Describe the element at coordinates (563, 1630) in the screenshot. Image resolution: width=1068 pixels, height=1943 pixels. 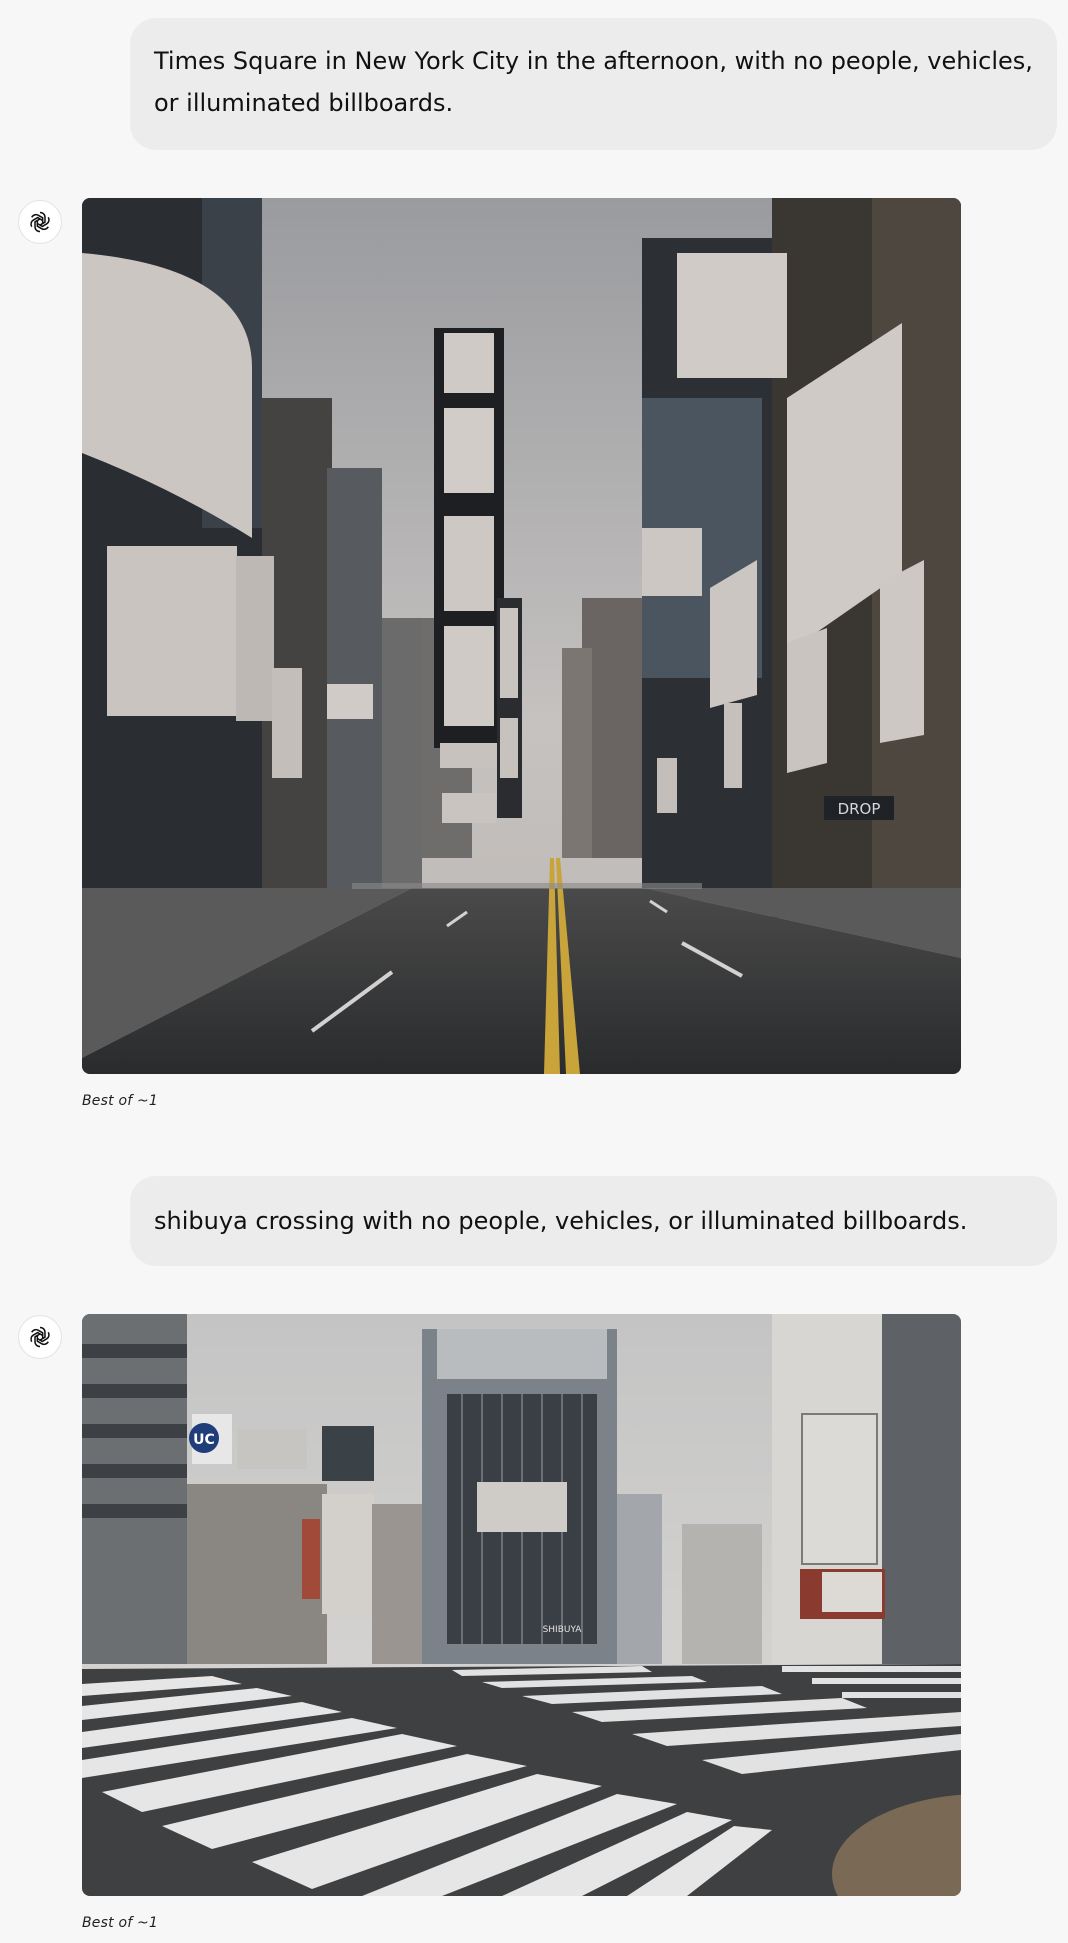
I see `storefront-text: SHIBUYA` at that location.